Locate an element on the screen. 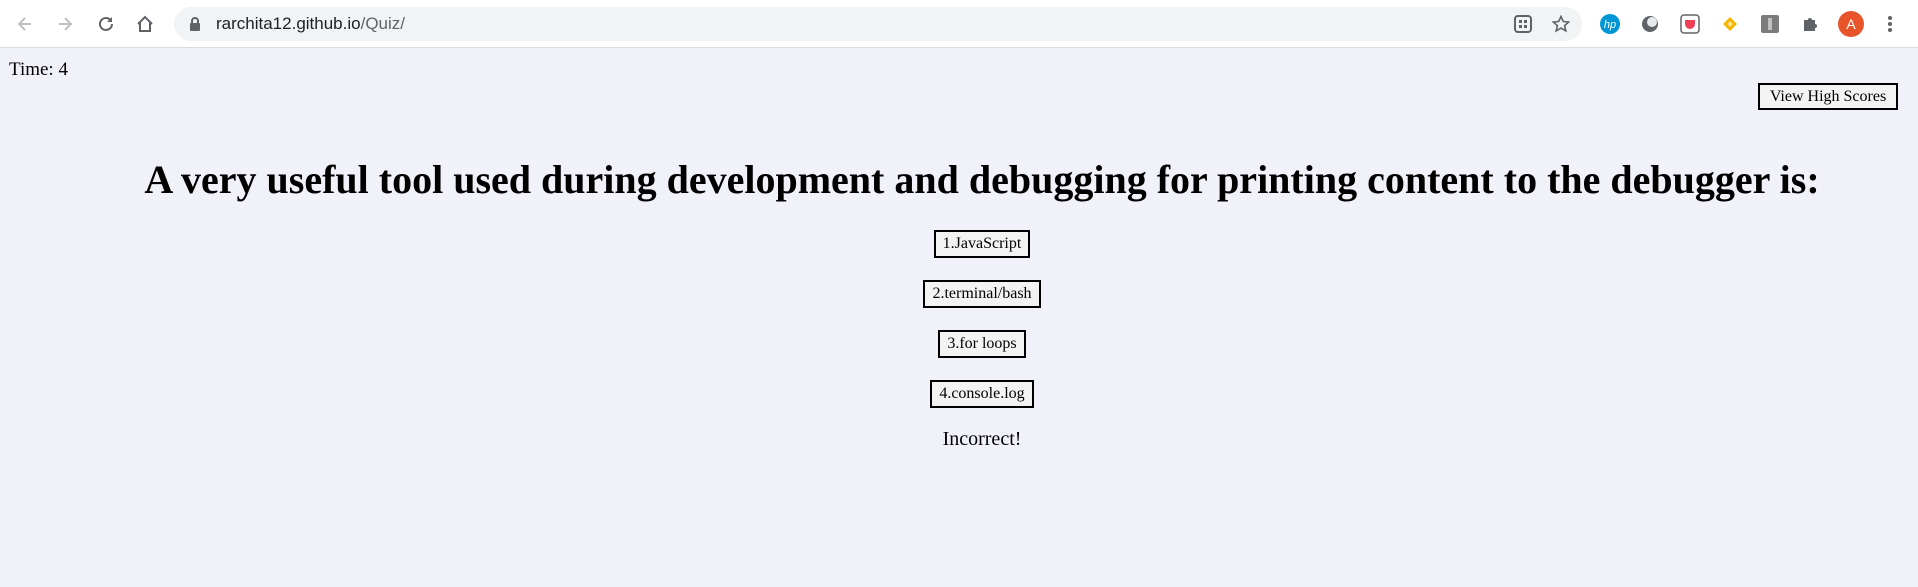  answer-feedback: Incorrect! is located at coordinates (982, 439).